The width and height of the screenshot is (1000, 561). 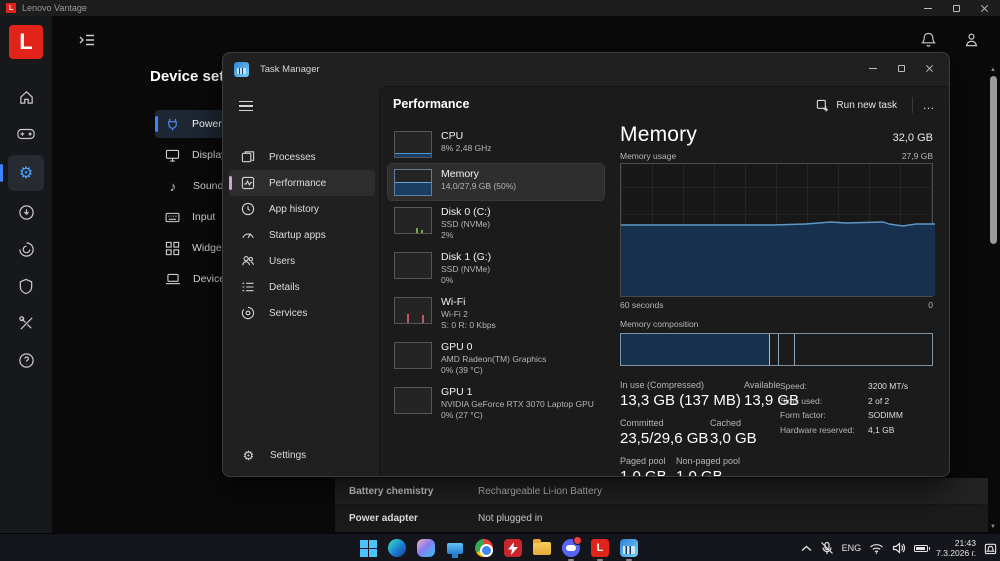 What do you see at coordinates (513, 548) in the screenshot?
I see `taskbar-lightning-app` at bounding box center [513, 548].